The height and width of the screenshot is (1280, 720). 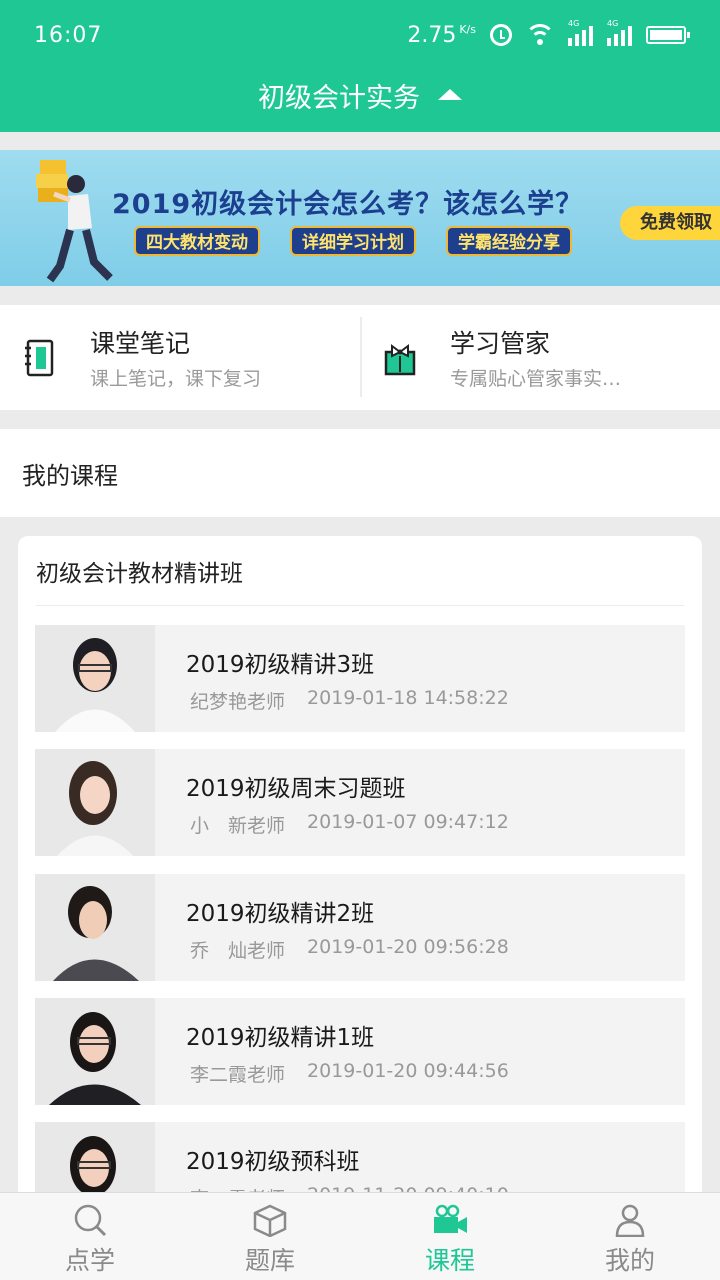 I want to click on tab-label: 我的, so click(x=629, y=1260).